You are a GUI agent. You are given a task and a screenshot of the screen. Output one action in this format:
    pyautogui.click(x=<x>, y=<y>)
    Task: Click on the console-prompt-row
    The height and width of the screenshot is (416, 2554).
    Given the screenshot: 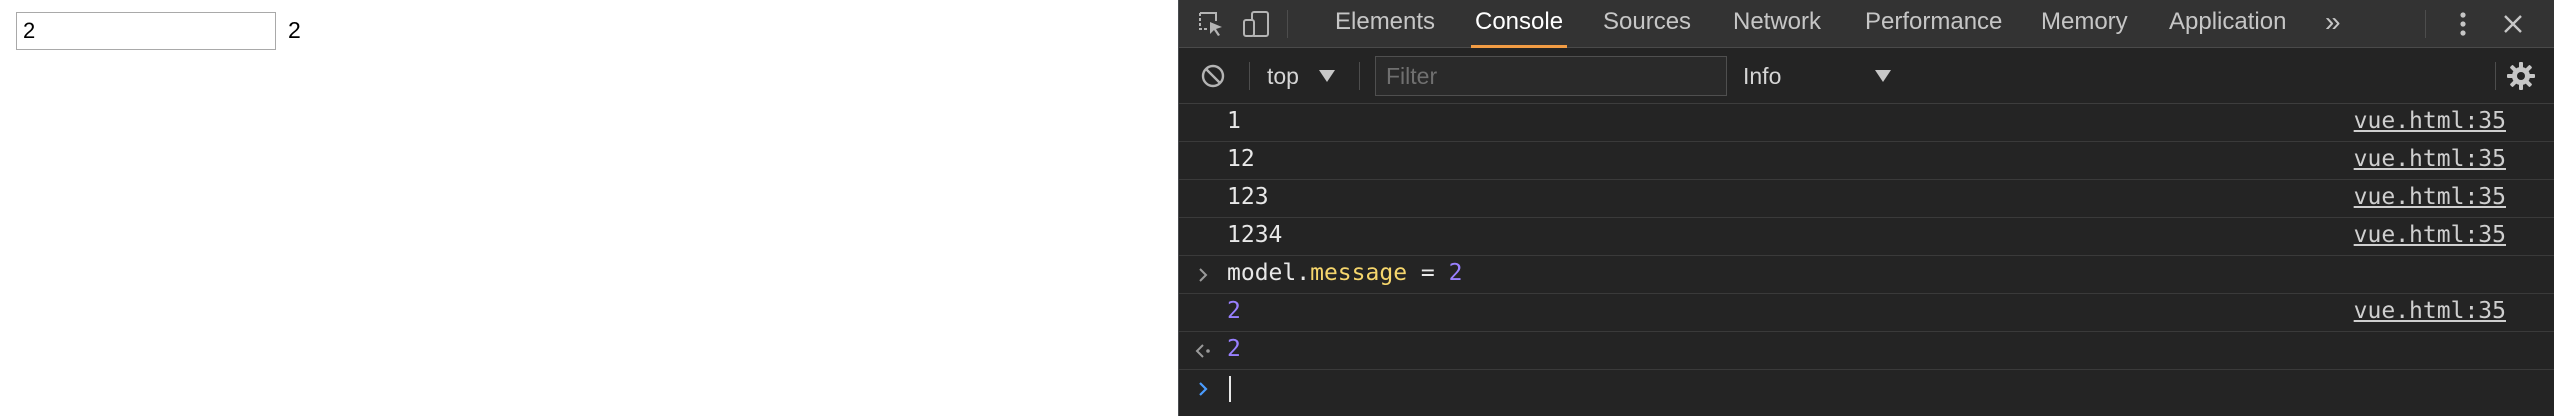 What is the action you would take?
    pyautogui.click(x=1866, y=389)
    